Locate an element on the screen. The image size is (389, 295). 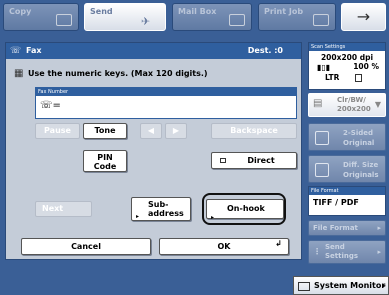
file-format-value: TIFF / PDF is located at coordinates (336, 202).